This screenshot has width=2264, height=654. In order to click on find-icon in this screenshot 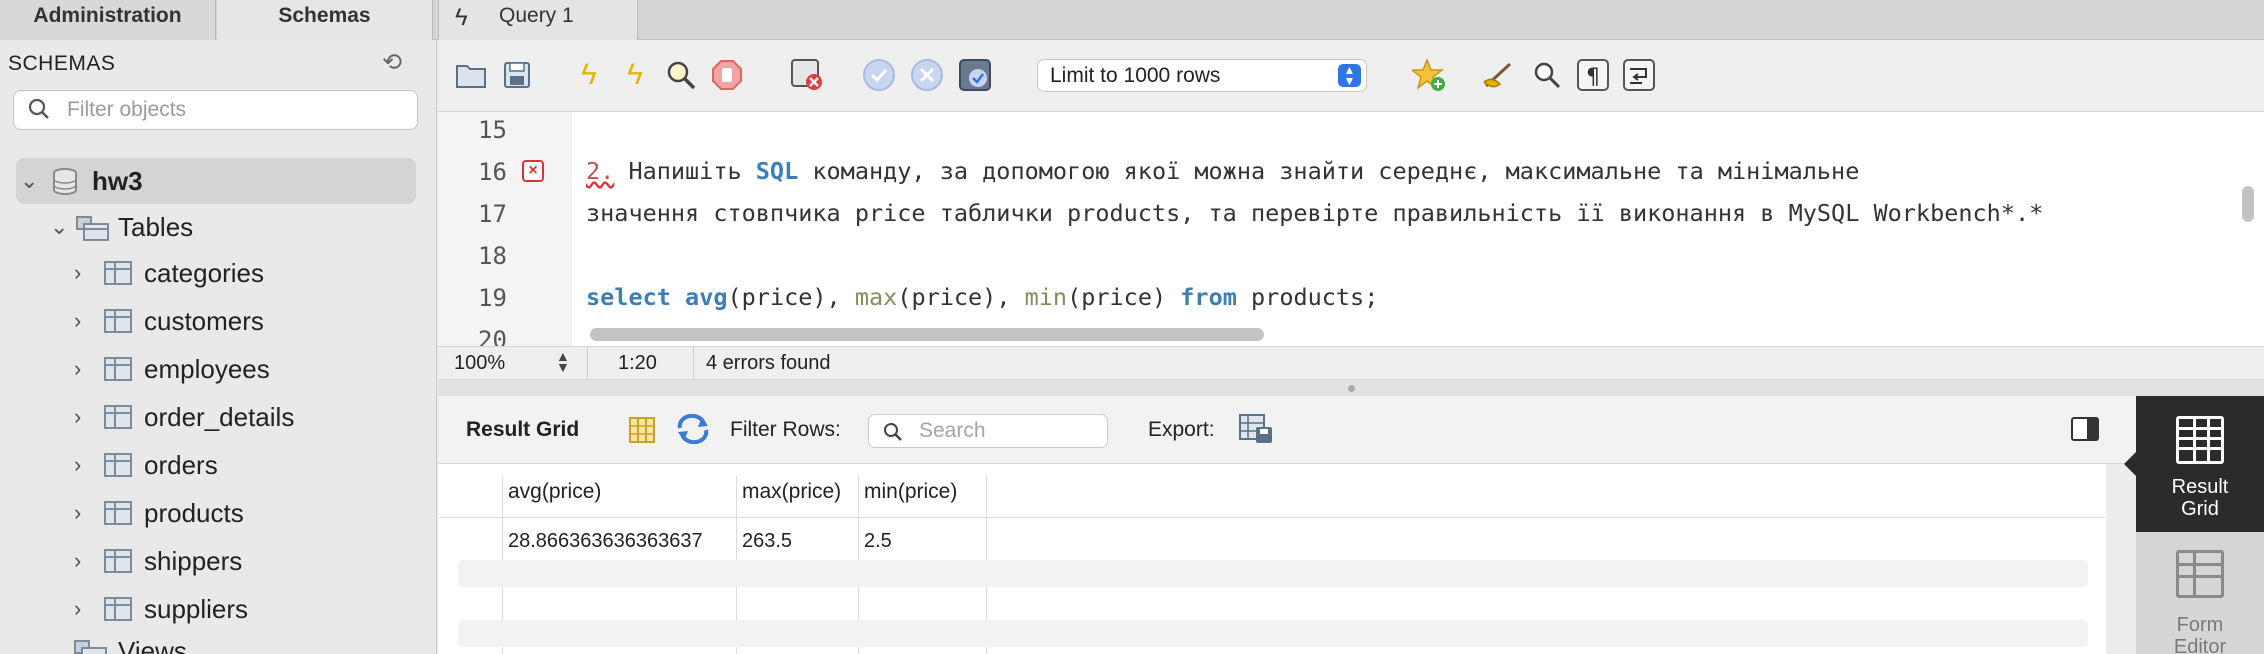, I will do `click(1547, 75)`.